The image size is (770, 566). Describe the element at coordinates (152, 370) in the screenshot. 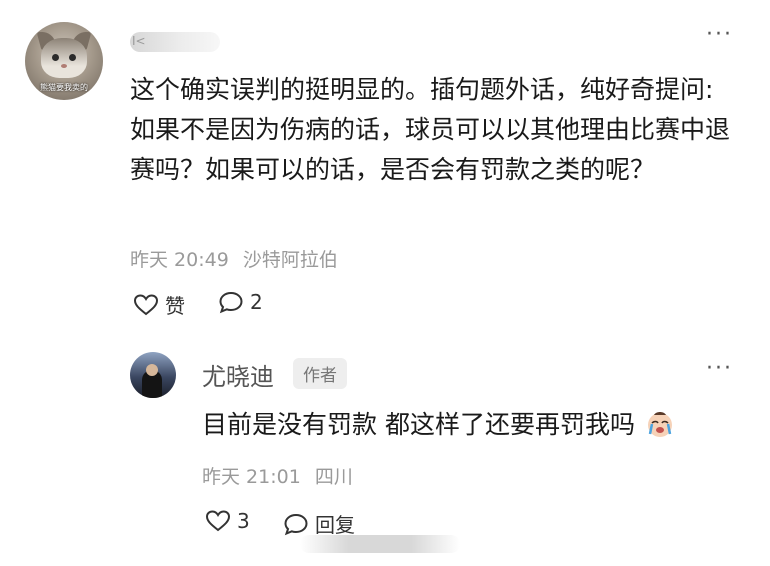

I see `avatar-person-head` at that location.